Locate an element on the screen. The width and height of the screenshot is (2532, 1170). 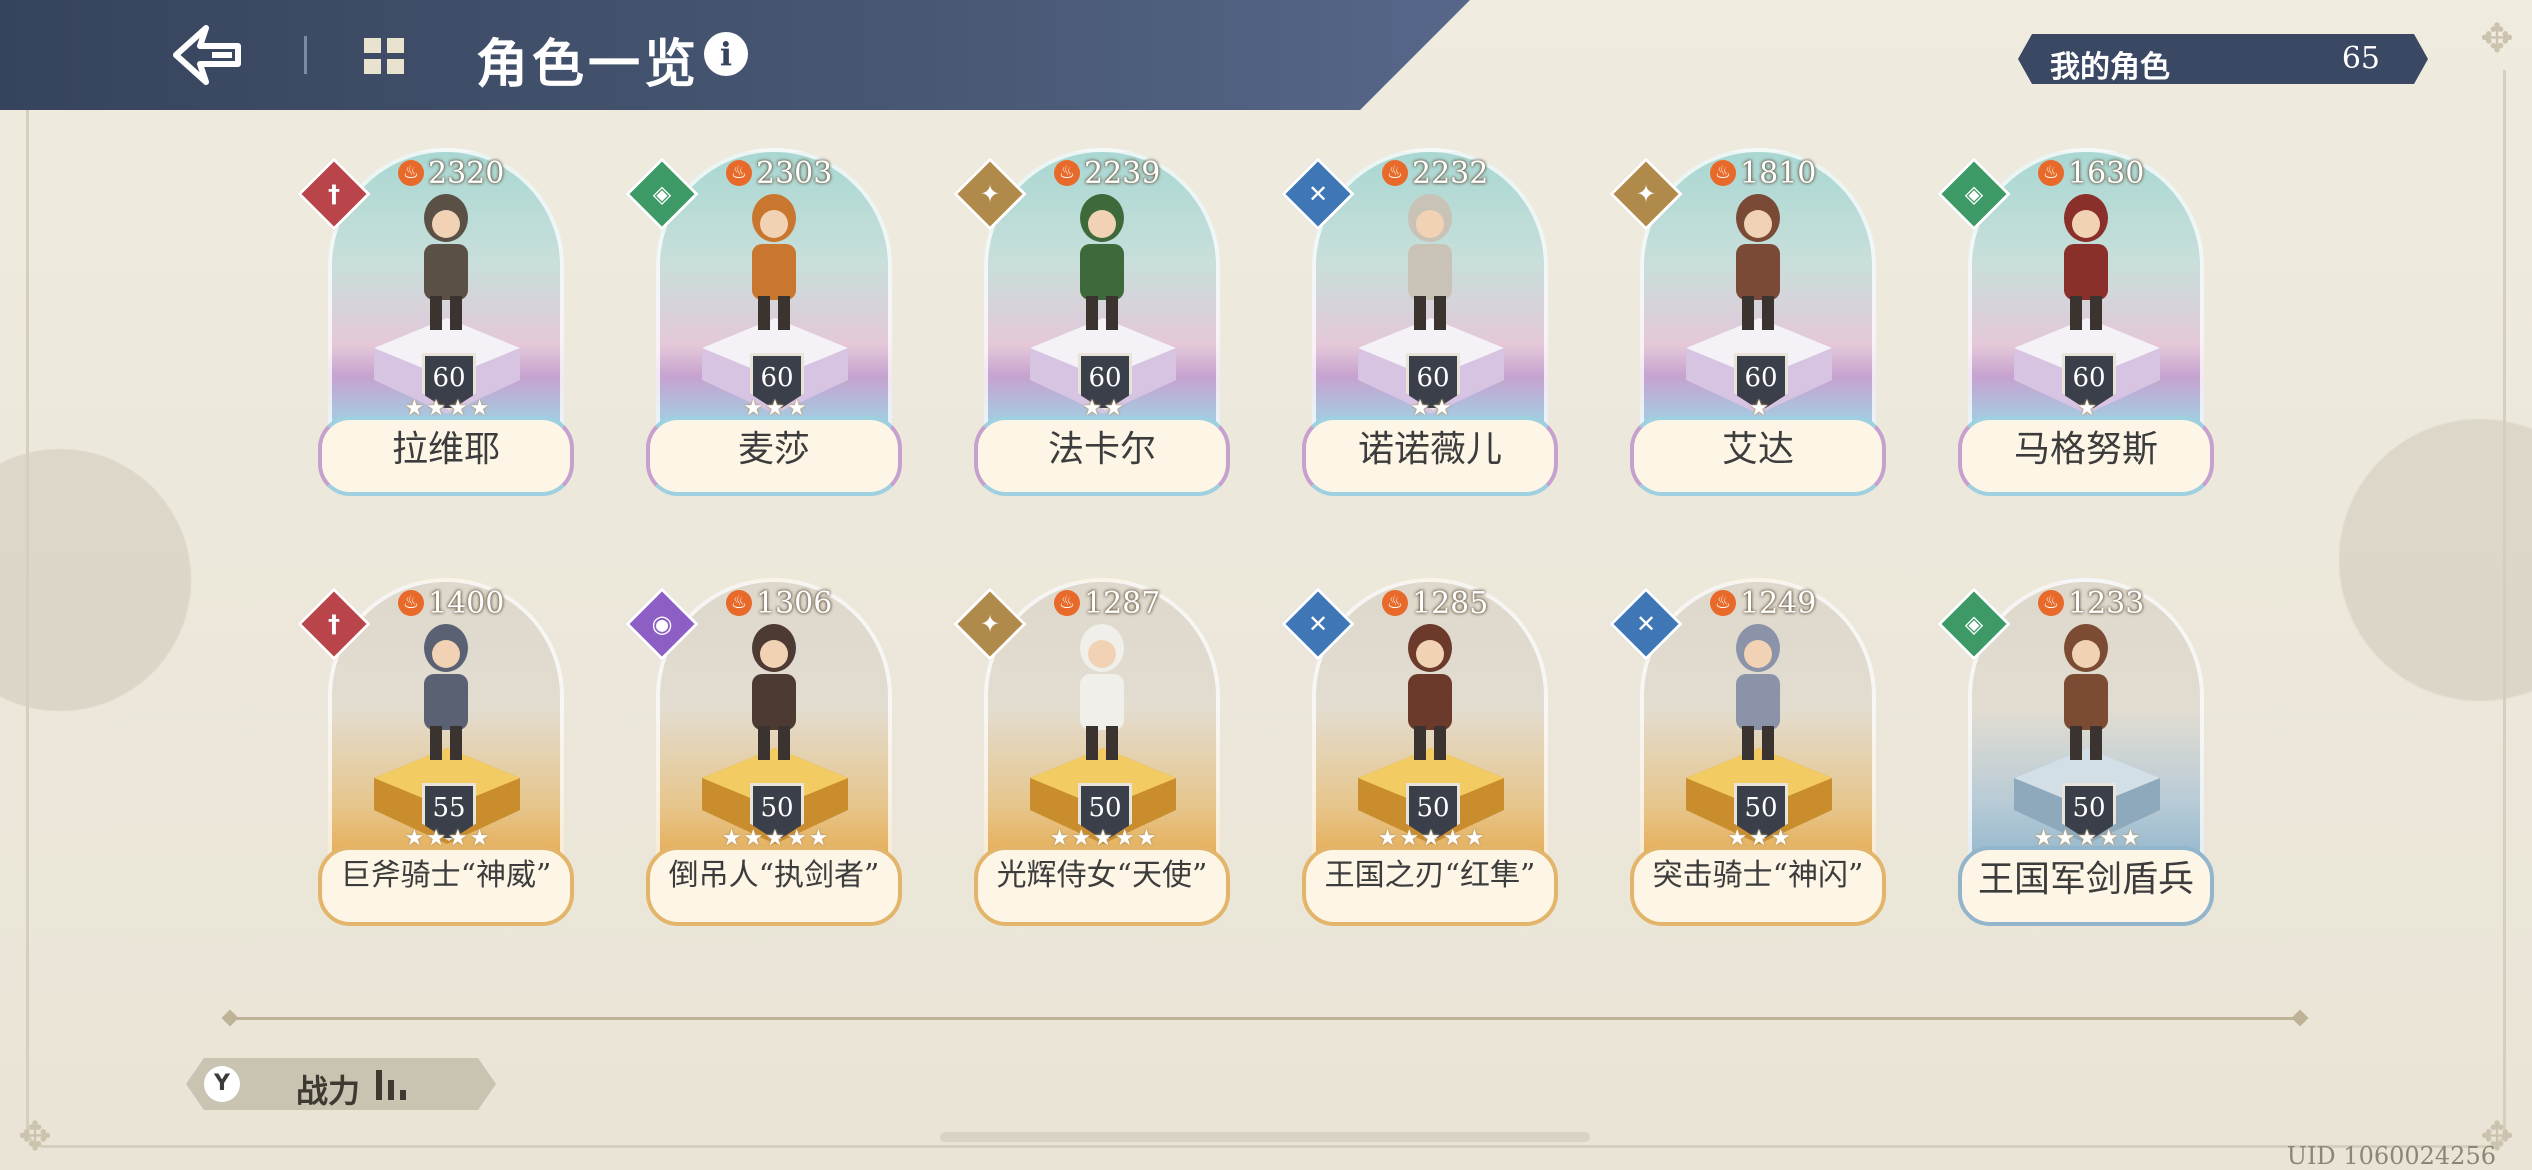
character-card: 50 ✕ ♨ 1249 ★★★ 突击骑士“神闪” is located at coordinates (1749, 758).